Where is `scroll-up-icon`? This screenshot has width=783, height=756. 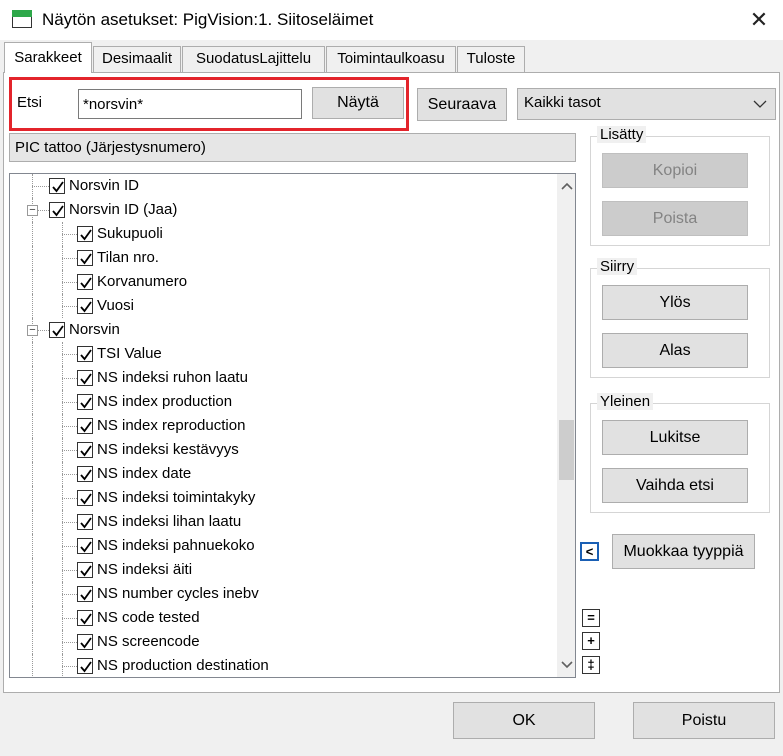 scroll-up-icon is located at coordinates (566, 186).